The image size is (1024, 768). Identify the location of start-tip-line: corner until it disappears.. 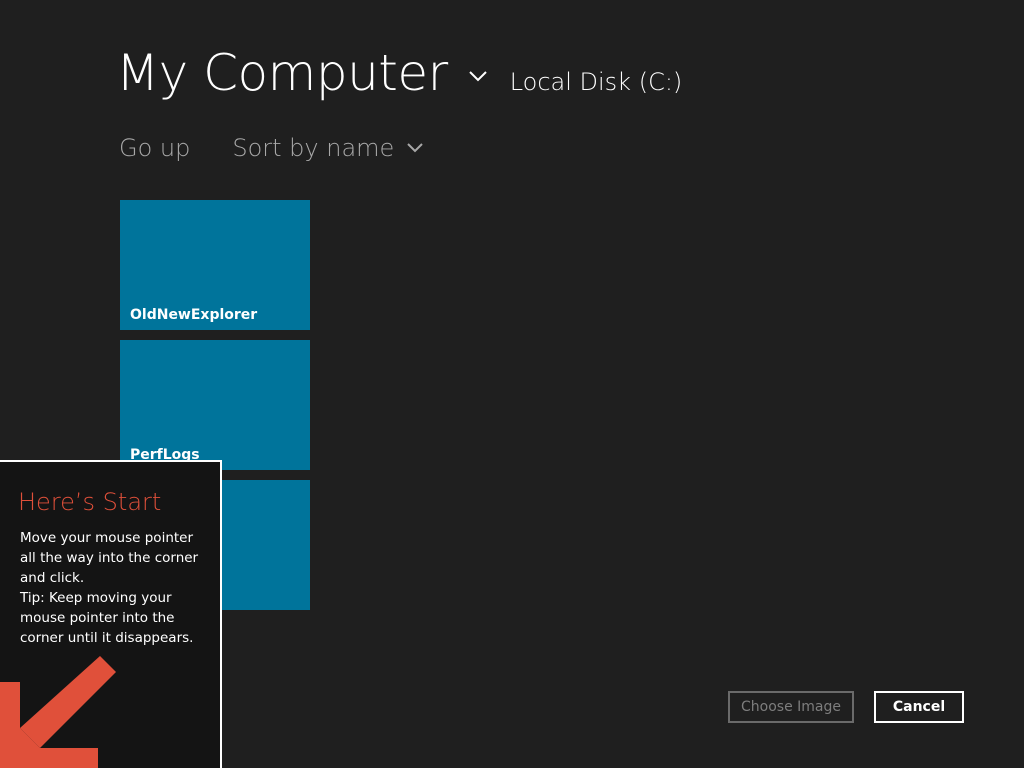
(107, 638).